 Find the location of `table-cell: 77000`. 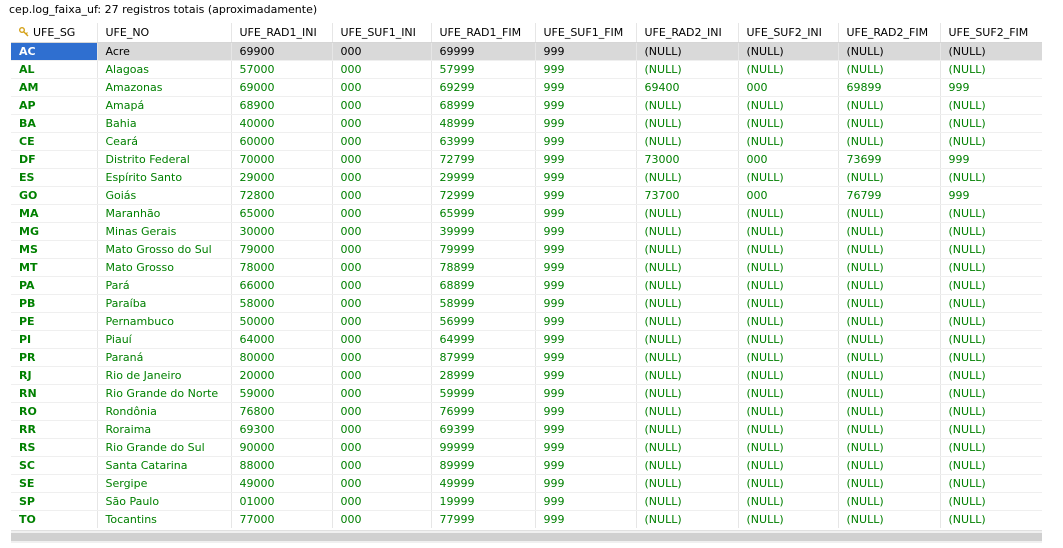

table-cell: 77000 is located at coordinates (282, 519).